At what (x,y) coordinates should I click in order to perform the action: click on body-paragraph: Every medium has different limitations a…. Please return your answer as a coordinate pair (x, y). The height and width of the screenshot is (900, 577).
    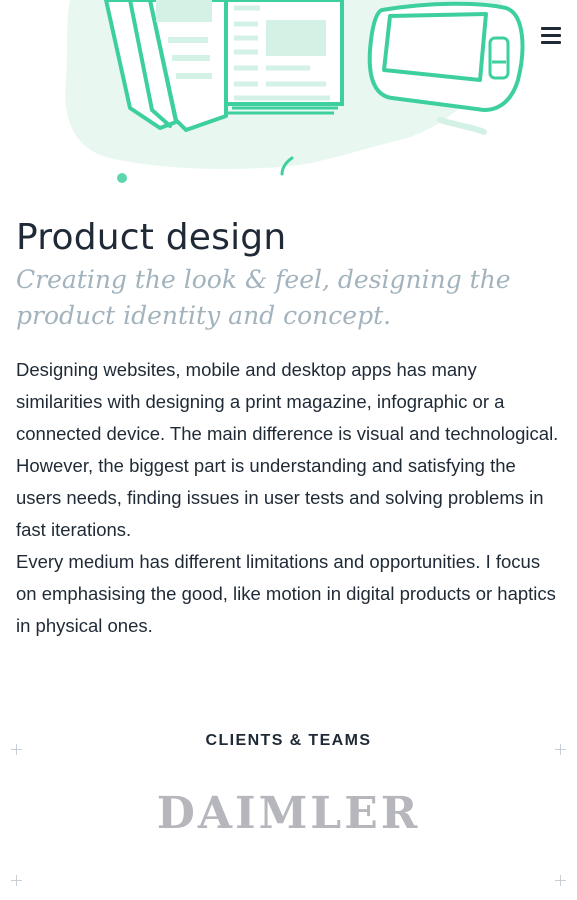
    Looking at the image, I should click on (286, 593).